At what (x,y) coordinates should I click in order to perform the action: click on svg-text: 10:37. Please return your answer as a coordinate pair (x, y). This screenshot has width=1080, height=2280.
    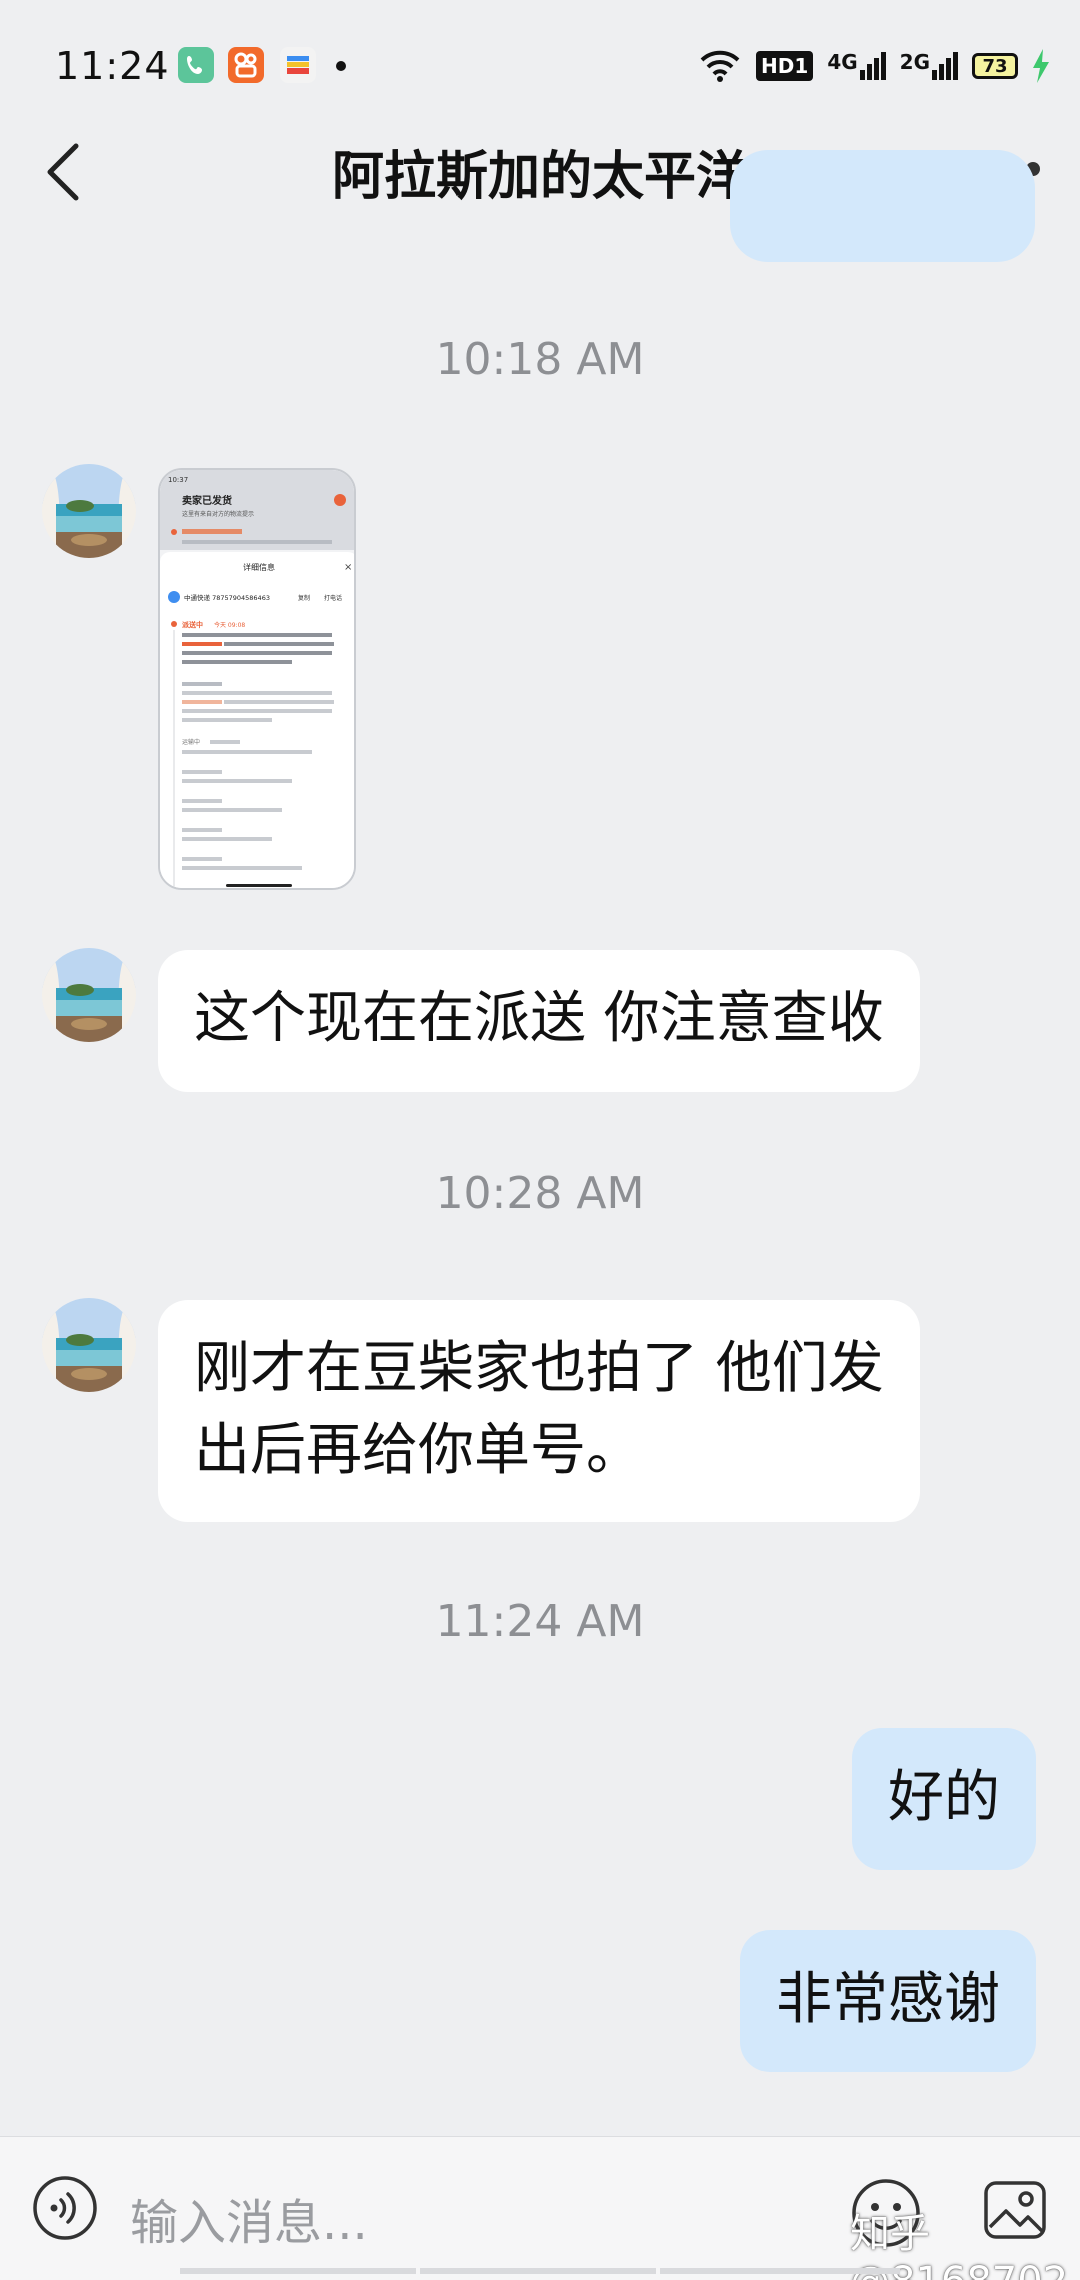
    Looking at the image, I should click on (178, 480).